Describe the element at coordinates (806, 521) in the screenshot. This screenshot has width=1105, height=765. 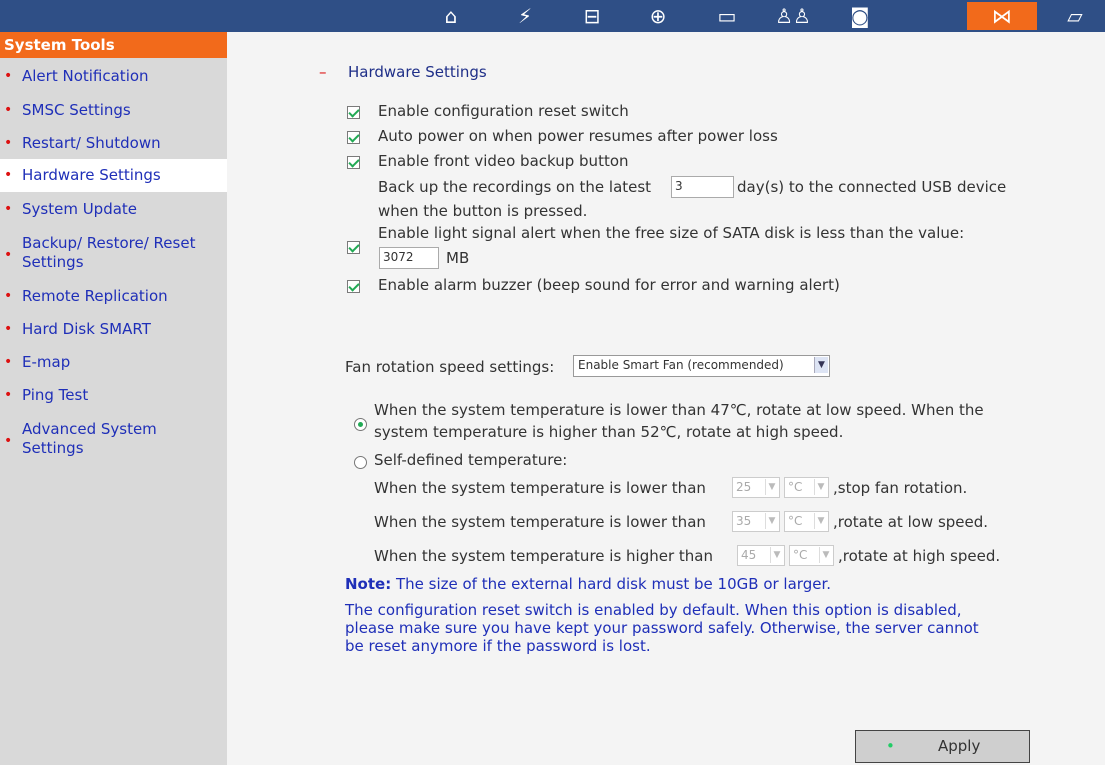
I see `temp-row2-unit-select: °C ▼` at that location.